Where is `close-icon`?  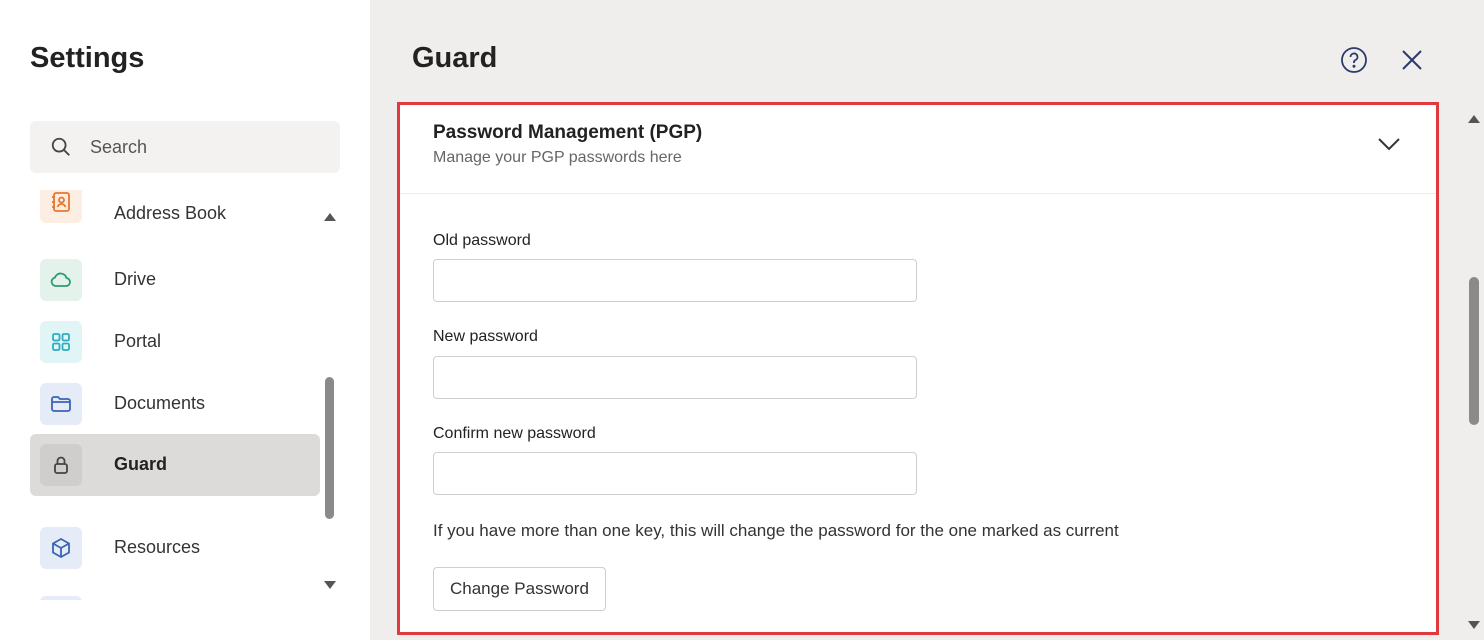
close-icon is located at coordinates (1412, 60).